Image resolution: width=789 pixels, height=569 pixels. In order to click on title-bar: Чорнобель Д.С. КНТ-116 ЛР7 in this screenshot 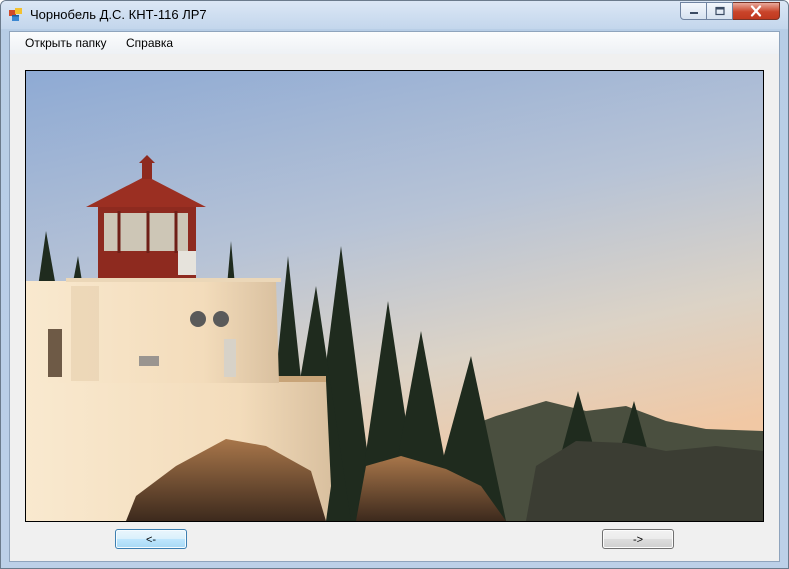, I will do `click(394, 15)`.